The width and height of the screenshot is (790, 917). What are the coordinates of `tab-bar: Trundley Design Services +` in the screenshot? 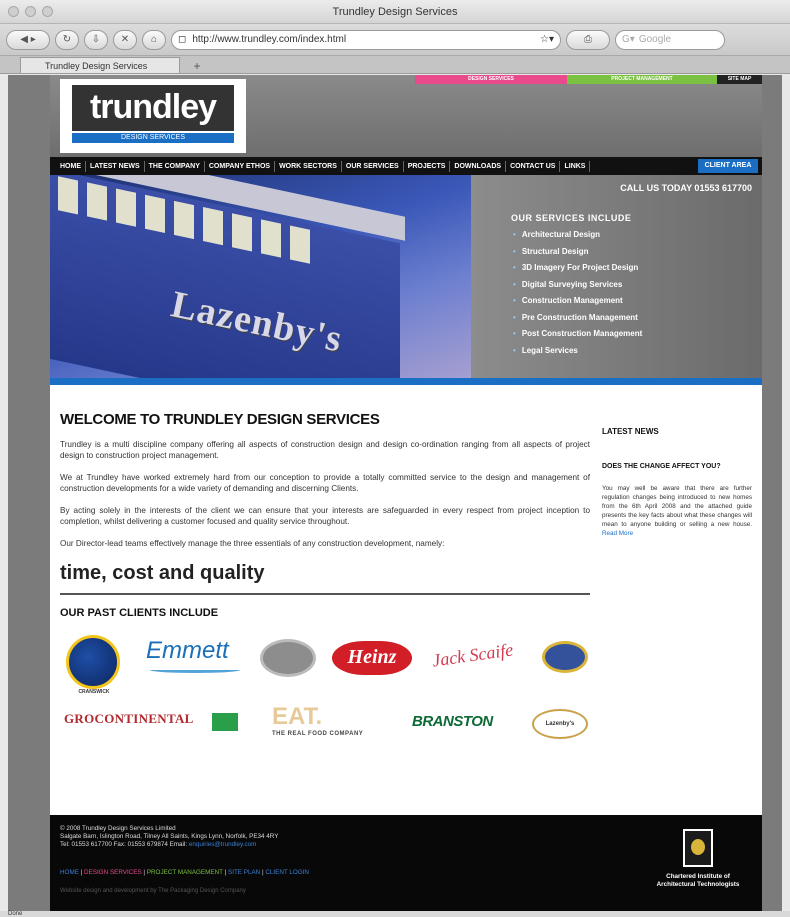 It's located at (395, 65).